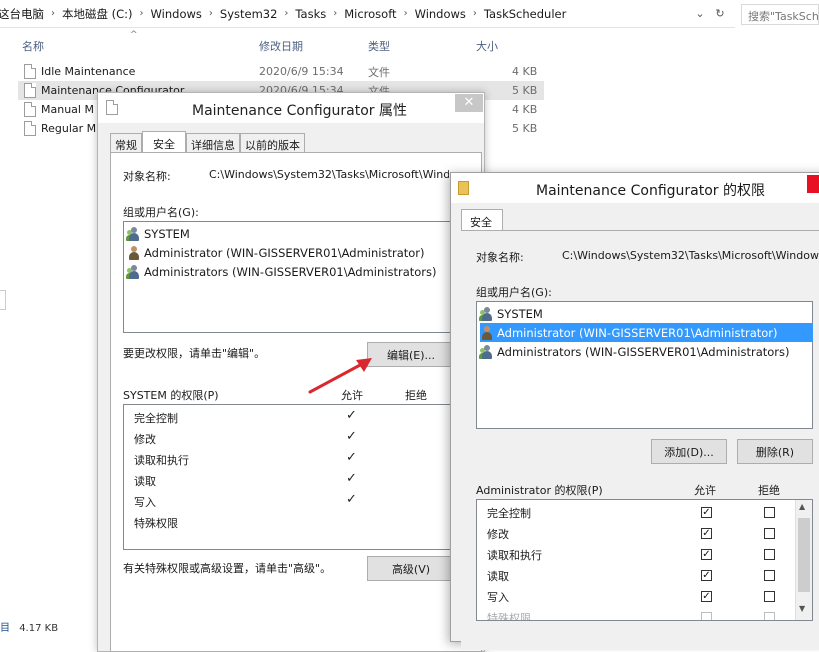 The width and height of the screenshot is (819, 652). I want to click on search-input: 搜索"TaskSch, so click(780, 14).